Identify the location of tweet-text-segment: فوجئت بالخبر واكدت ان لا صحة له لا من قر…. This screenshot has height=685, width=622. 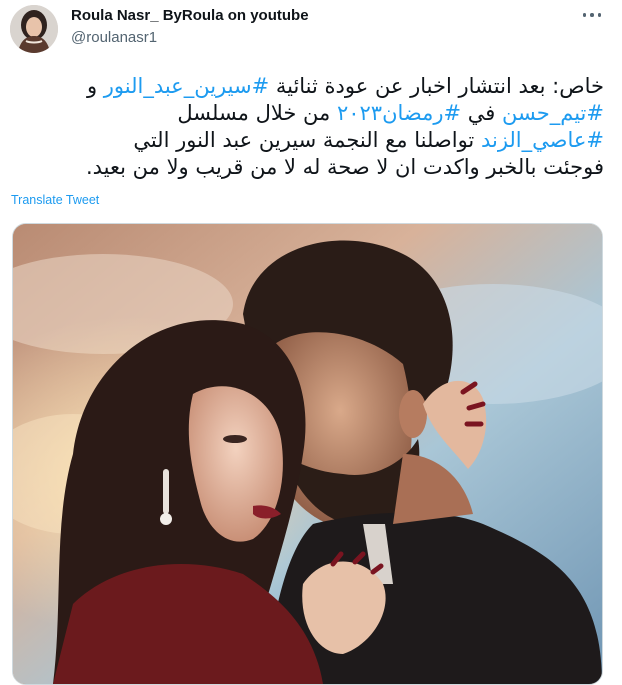
(344, 167).